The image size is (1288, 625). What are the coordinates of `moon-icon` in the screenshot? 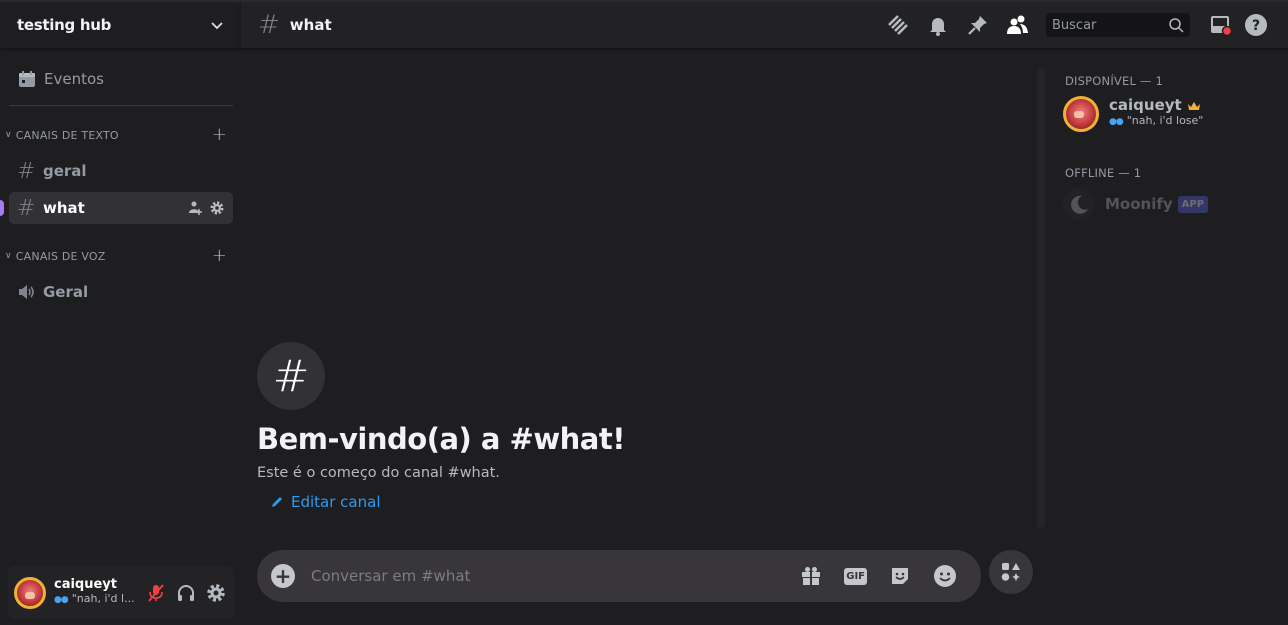 It's located at (1079, 204).